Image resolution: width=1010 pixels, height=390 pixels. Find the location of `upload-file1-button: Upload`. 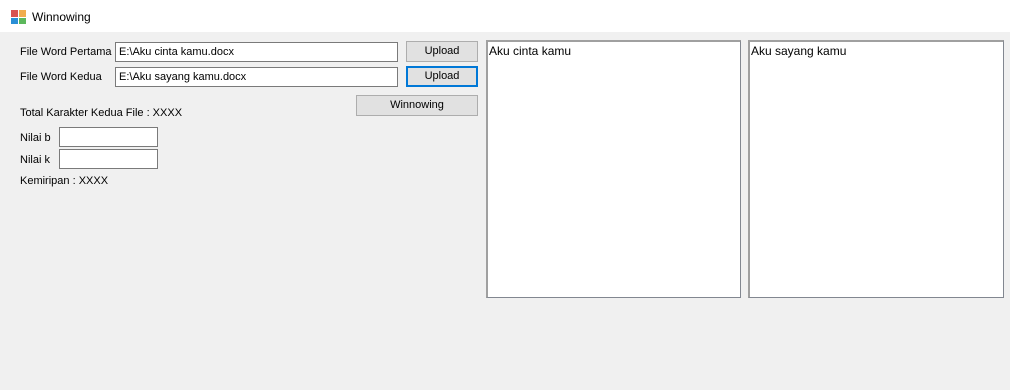

upload-file1-button: Upload is located at coordinates (442, 51).